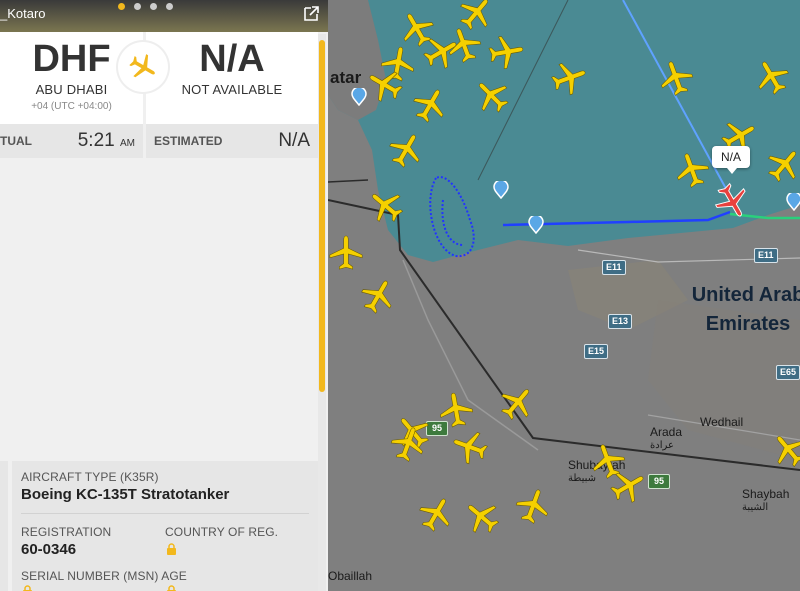  Describe the element at coordinates (346, 77) in the screenshot. I see `qatar-label: atar` at that location.